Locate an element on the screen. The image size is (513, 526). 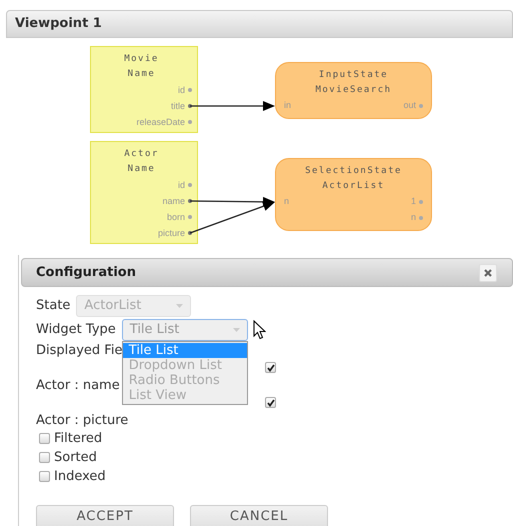
state-title: MovieSearch is located at coordinates (353, 90).